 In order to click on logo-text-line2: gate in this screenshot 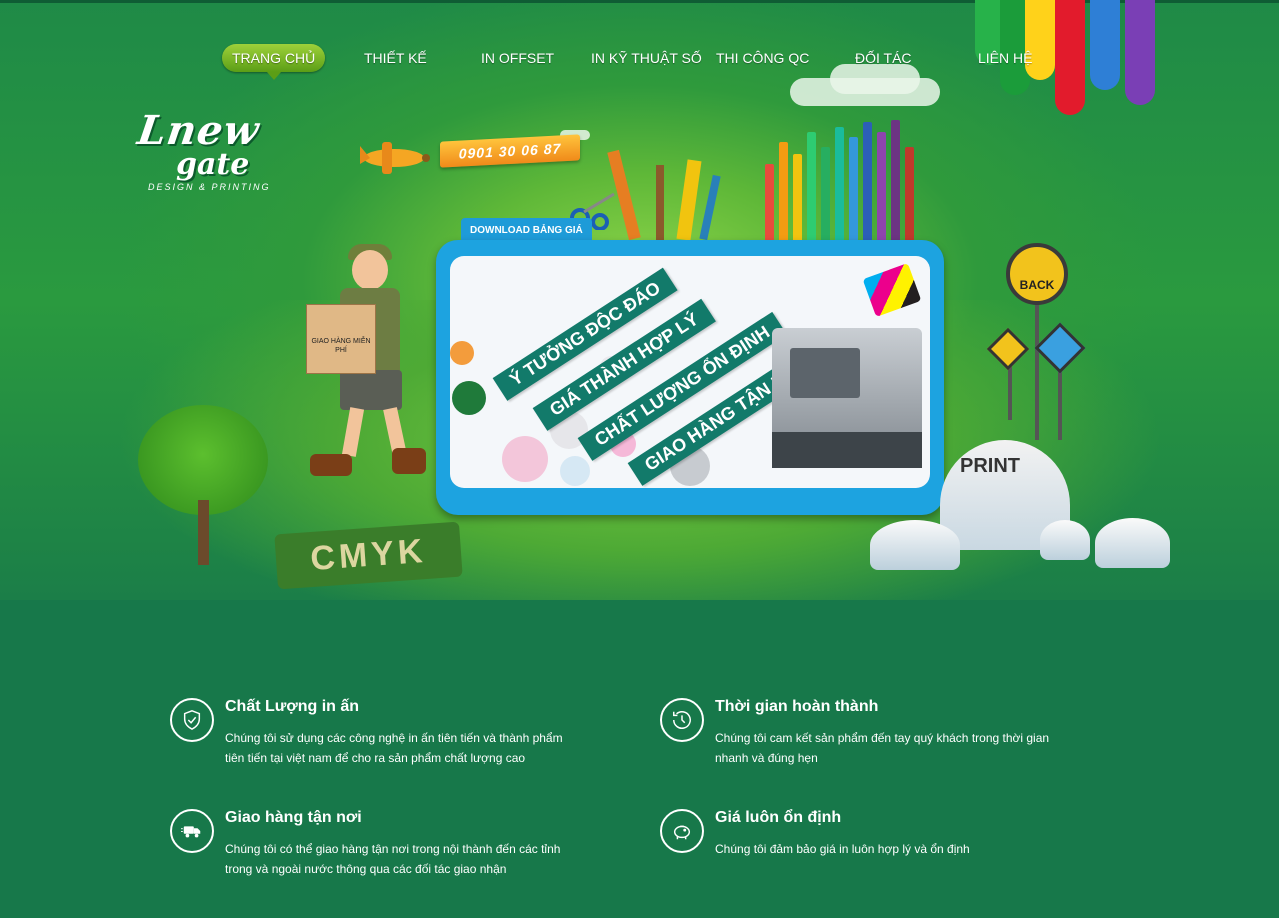, I will do `click(213, 164)`.